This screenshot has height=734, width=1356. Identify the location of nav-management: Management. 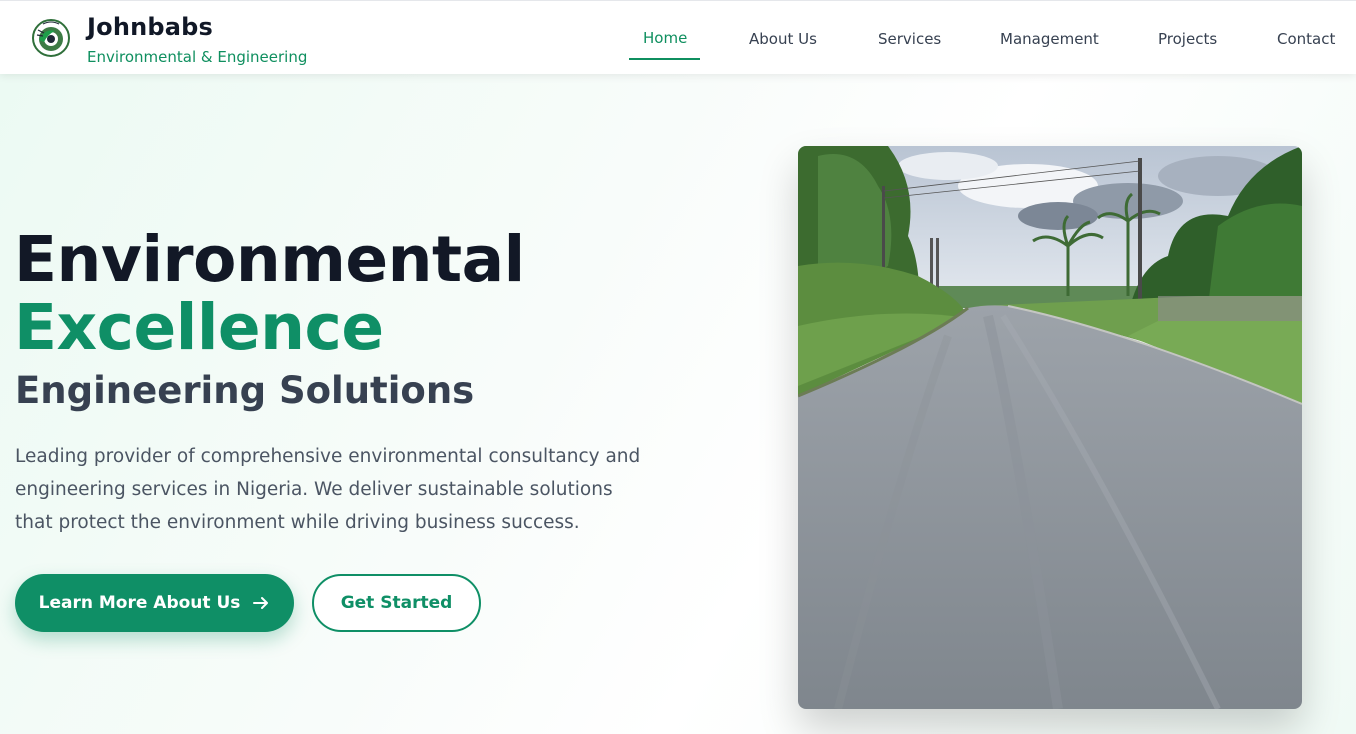
(1049, 39).